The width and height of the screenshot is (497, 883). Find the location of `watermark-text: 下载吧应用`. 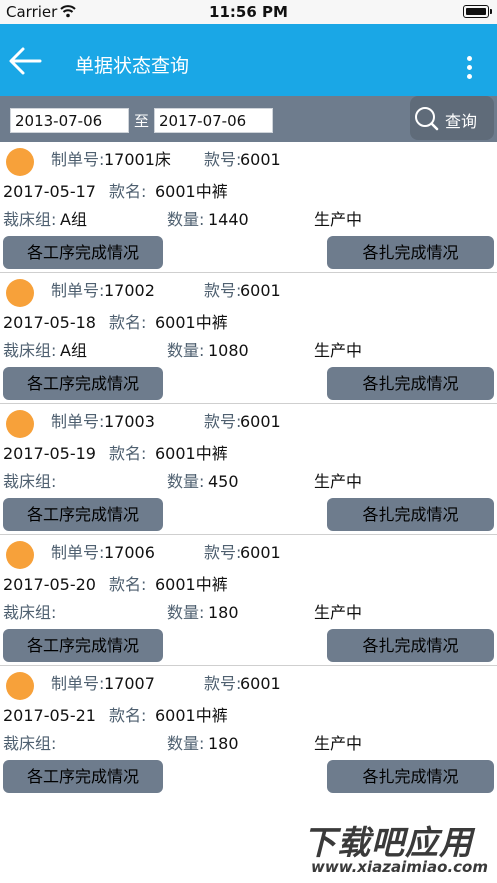

watermark-text: 下载吧应用 is located at coordinates (388, 842).